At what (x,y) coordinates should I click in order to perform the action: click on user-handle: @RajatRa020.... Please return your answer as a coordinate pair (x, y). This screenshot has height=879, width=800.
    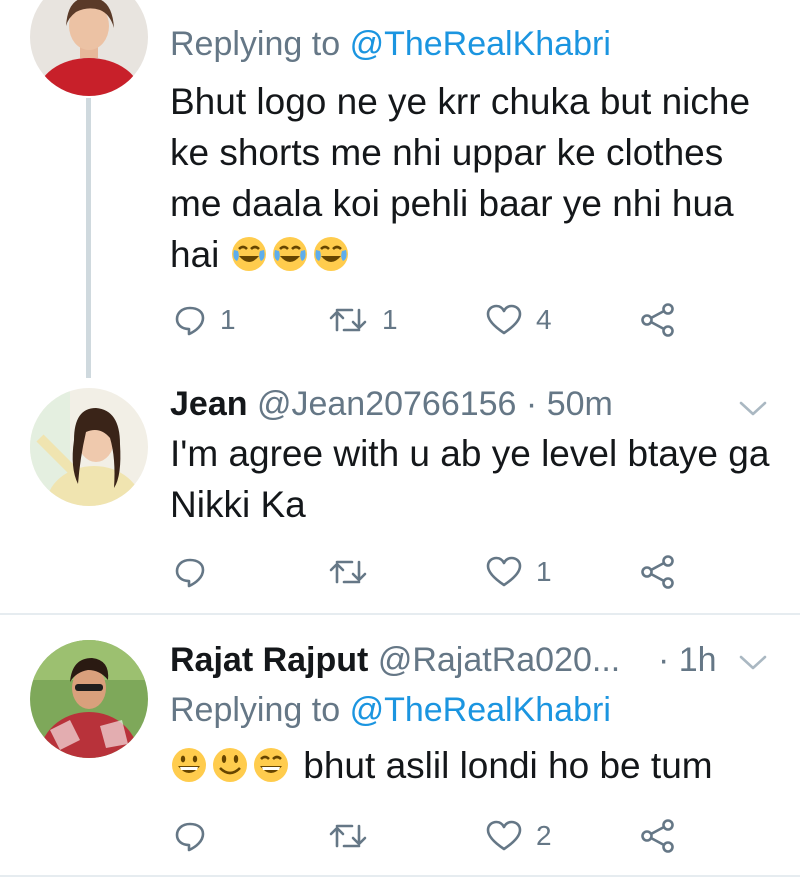
    Looking at the image, I should click on (499, 660).